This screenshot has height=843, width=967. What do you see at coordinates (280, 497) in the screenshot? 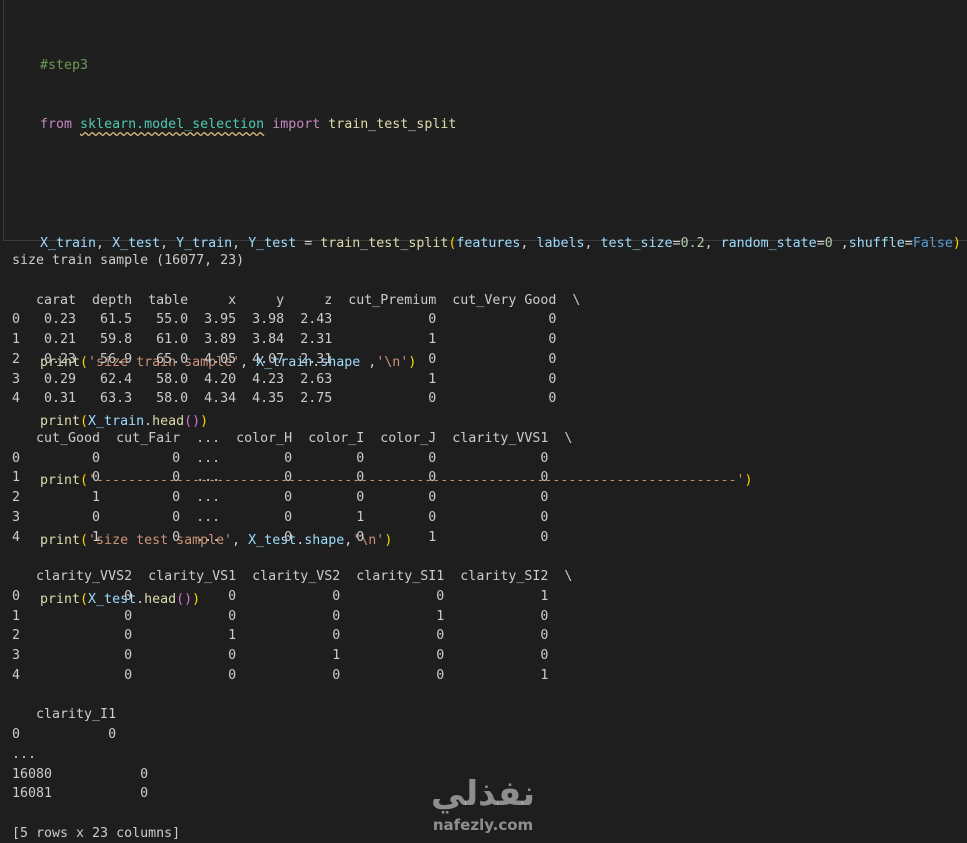
I see `output-line: 2 1 0 ... 0 0 0 0` at bounding box center [280, 497].